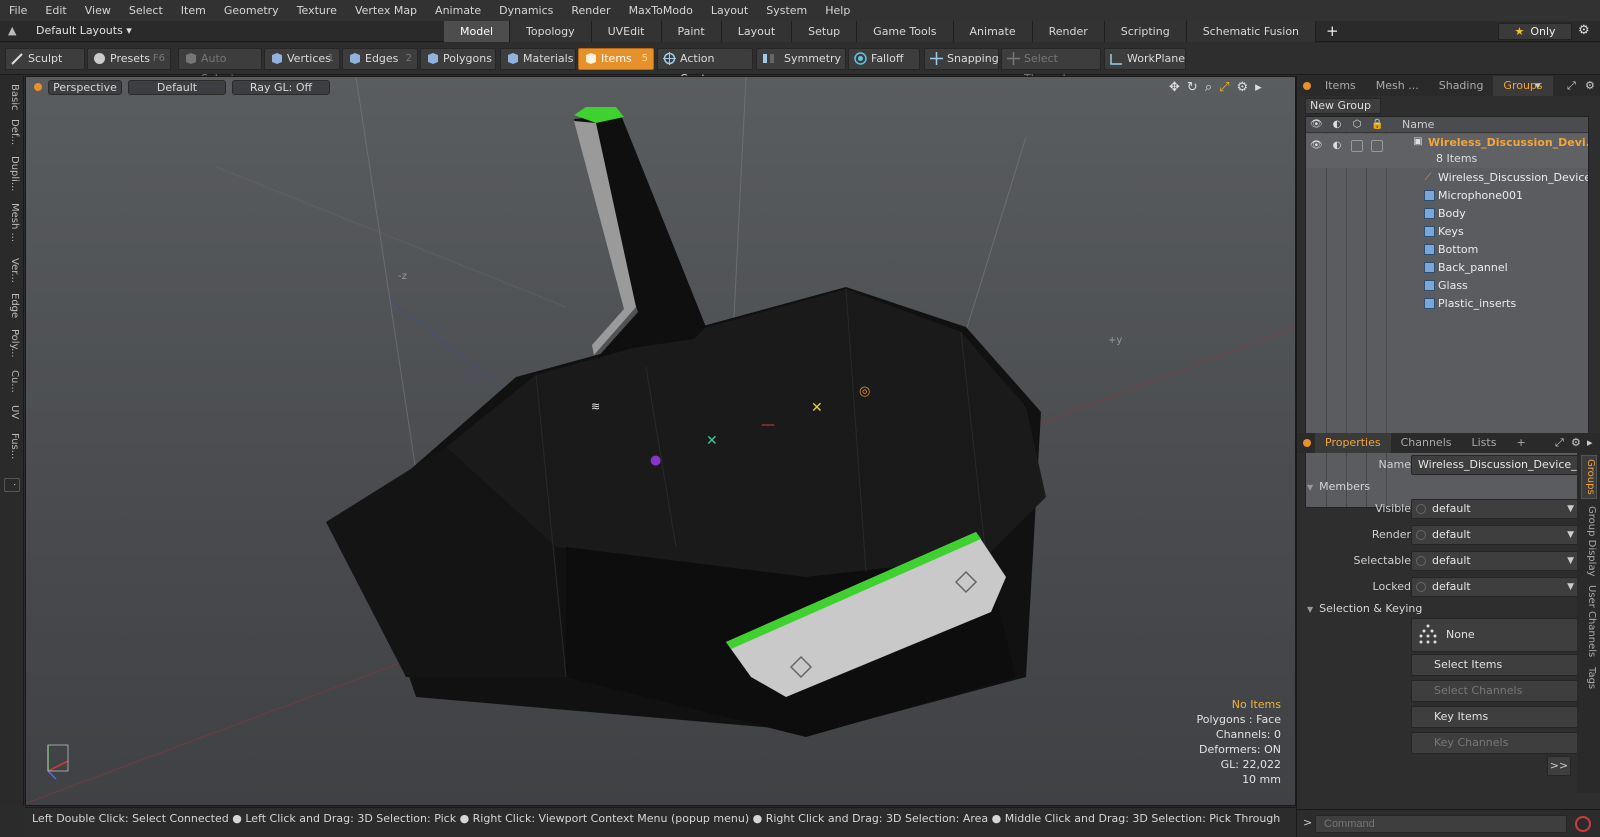  Describe the element at coordinates (1343, 106) in the screenshot. I see `new-group-button: New Group` at that location.